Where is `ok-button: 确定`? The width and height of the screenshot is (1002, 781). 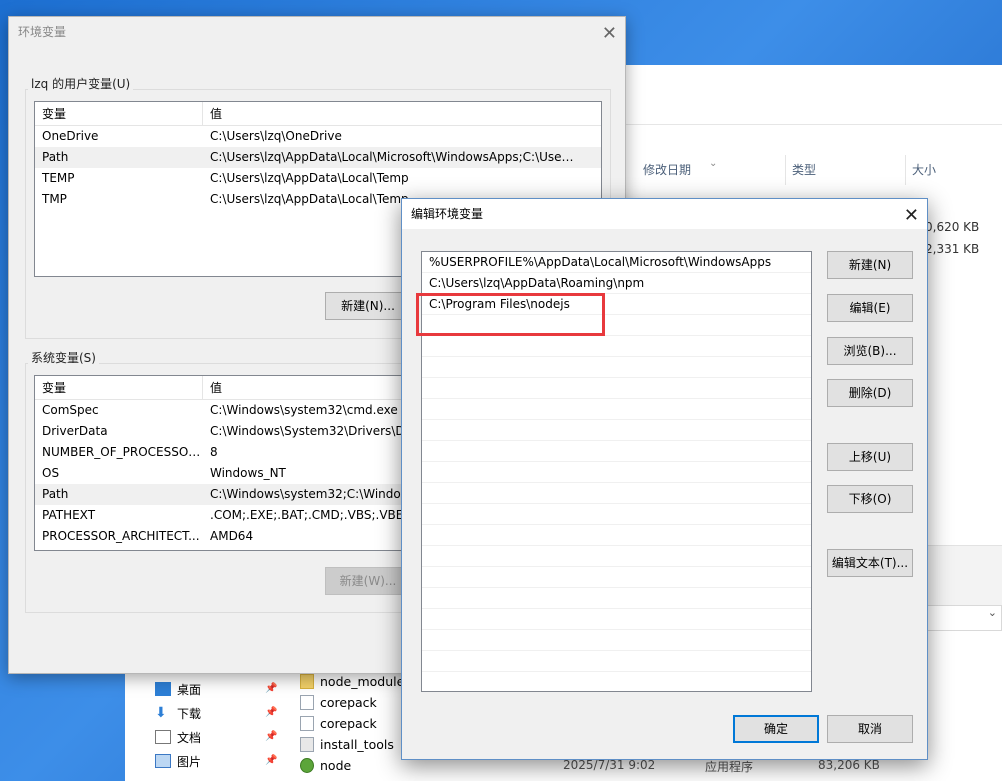 ok-button: 确定 is located at coordinates (776, 729).